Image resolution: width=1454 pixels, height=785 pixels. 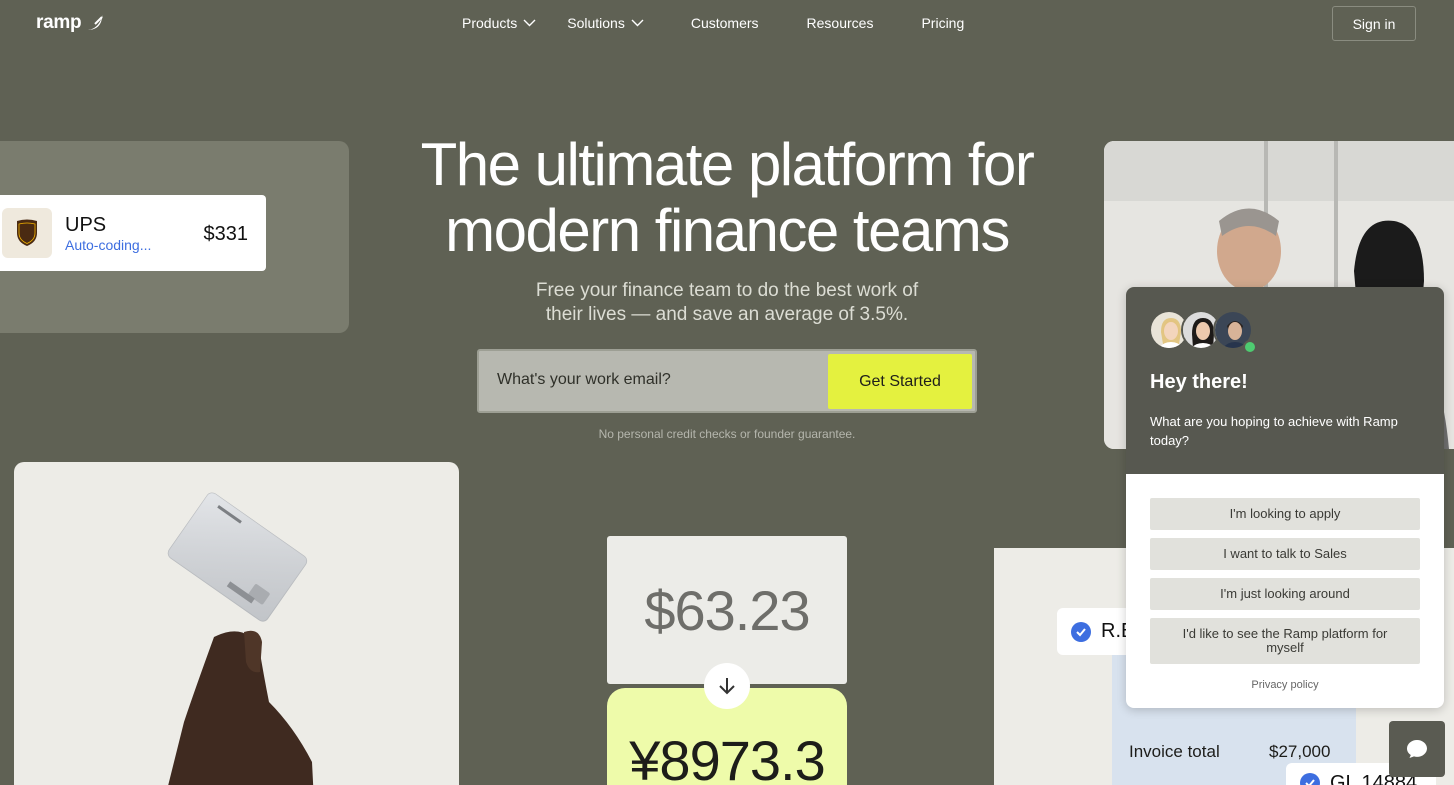 What do you see at coordinates (1285, 554) in the screenshot?
I see `option-talk-to-sales: I want to talk to Sales` at bounding box center [1285, 554].